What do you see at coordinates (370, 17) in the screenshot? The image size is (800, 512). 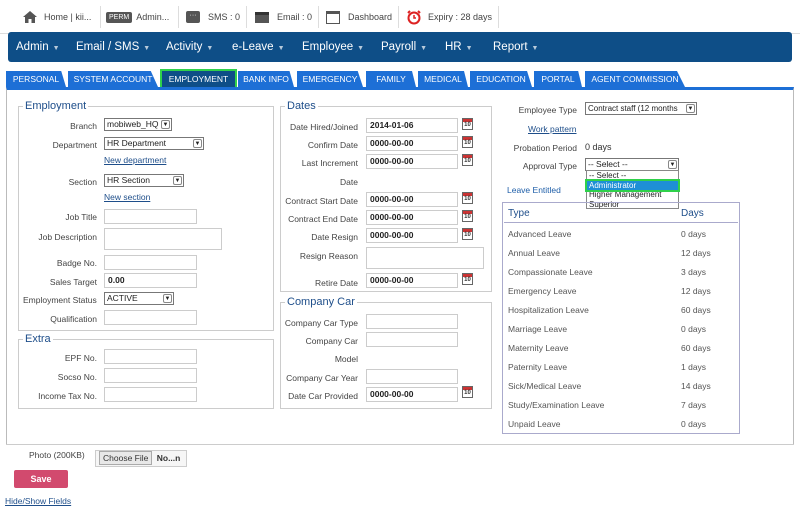 I see `dashboard-label: Dashboard` at bounding box center [370, 17].